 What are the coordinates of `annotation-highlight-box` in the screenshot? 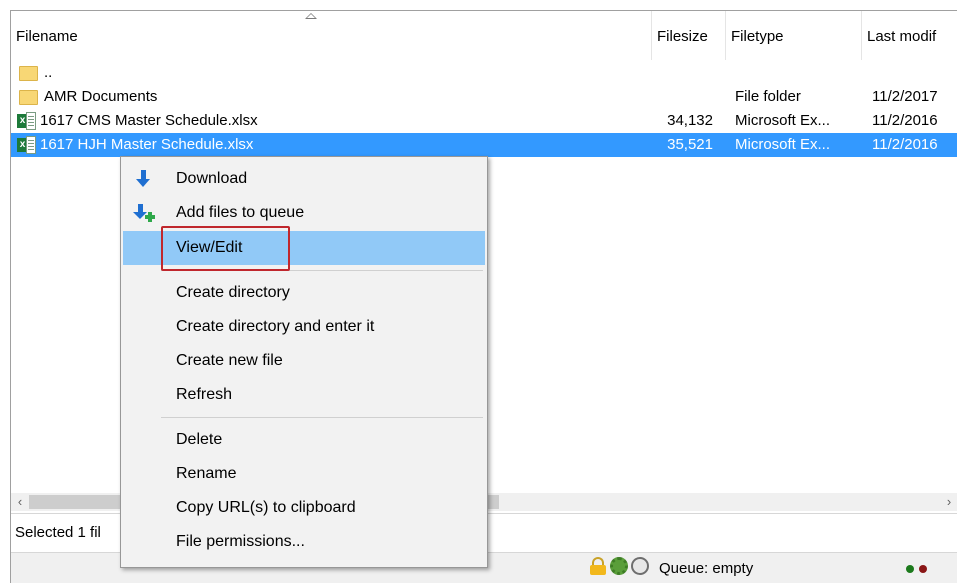 It's located at (225, 248).